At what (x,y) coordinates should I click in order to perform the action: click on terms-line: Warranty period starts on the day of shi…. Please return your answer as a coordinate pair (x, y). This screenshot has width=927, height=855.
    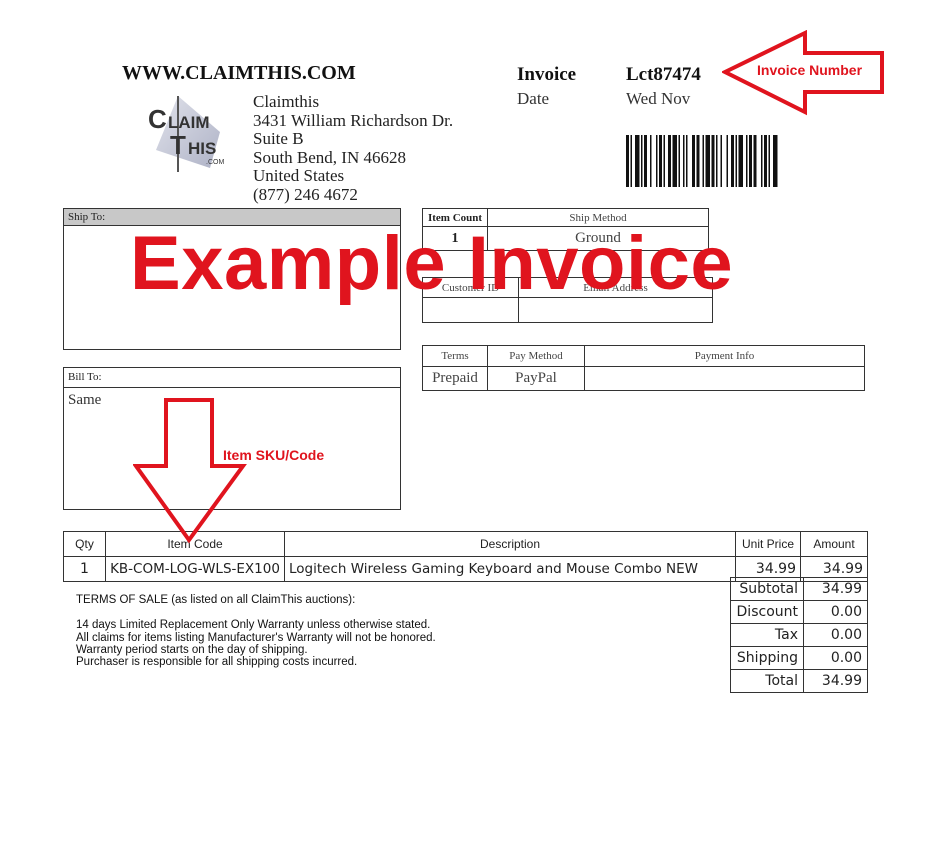
    Looking at the image, I should click on (192, 649).